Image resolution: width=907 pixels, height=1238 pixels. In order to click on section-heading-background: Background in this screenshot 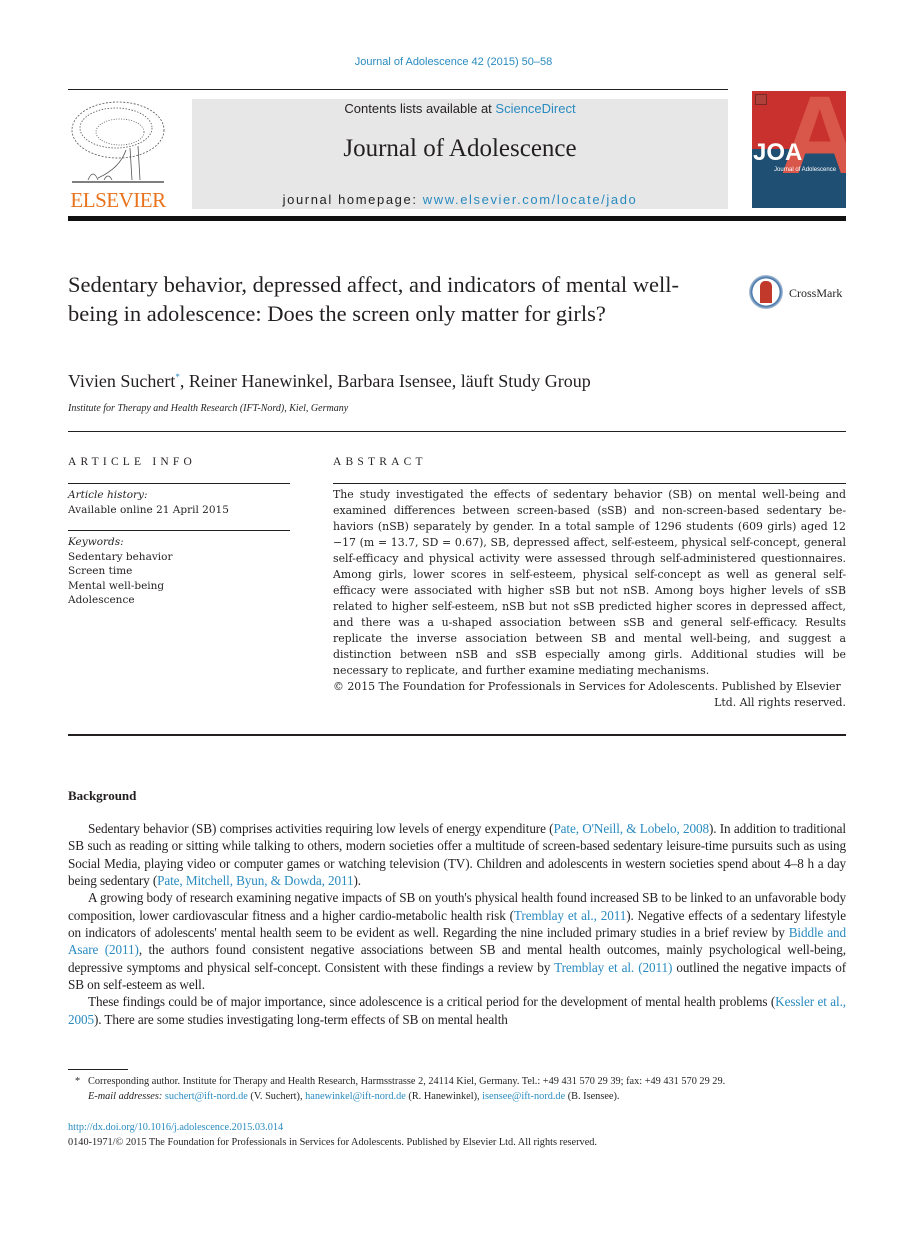, I will do `click(102, 795)`.